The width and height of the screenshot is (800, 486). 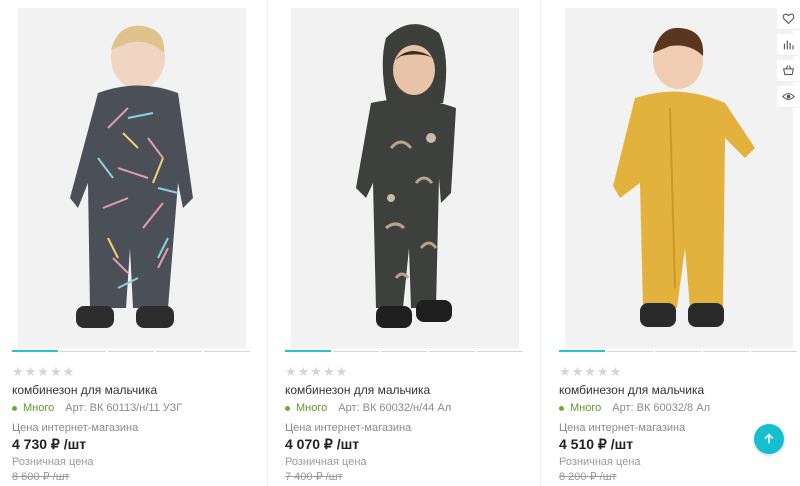 I want to click on retail-price: 8 600 ₽ /шт, so click(x=41, y=477).